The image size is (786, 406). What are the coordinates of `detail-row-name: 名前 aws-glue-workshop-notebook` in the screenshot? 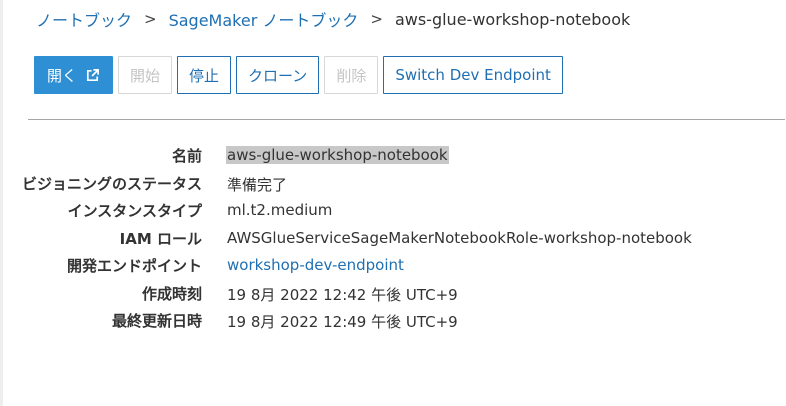 It's located at (393, 157).